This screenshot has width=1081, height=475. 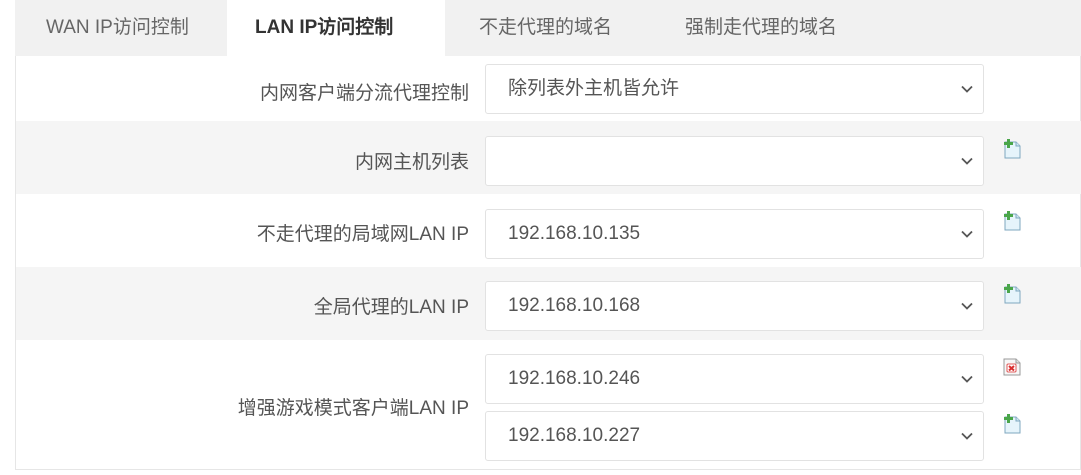 I want to click on tab-wan-ip-access-control: WAN IP访问控制, so click(x=121, y=28).